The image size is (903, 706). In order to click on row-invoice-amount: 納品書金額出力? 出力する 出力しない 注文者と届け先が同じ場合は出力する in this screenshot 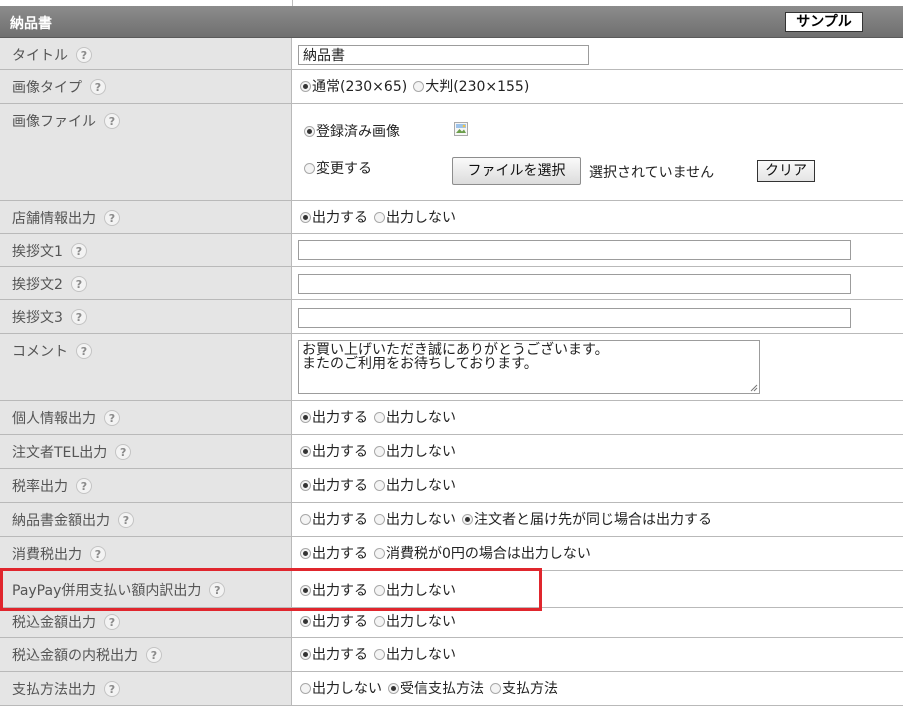, I will do `click(451, 520)`.